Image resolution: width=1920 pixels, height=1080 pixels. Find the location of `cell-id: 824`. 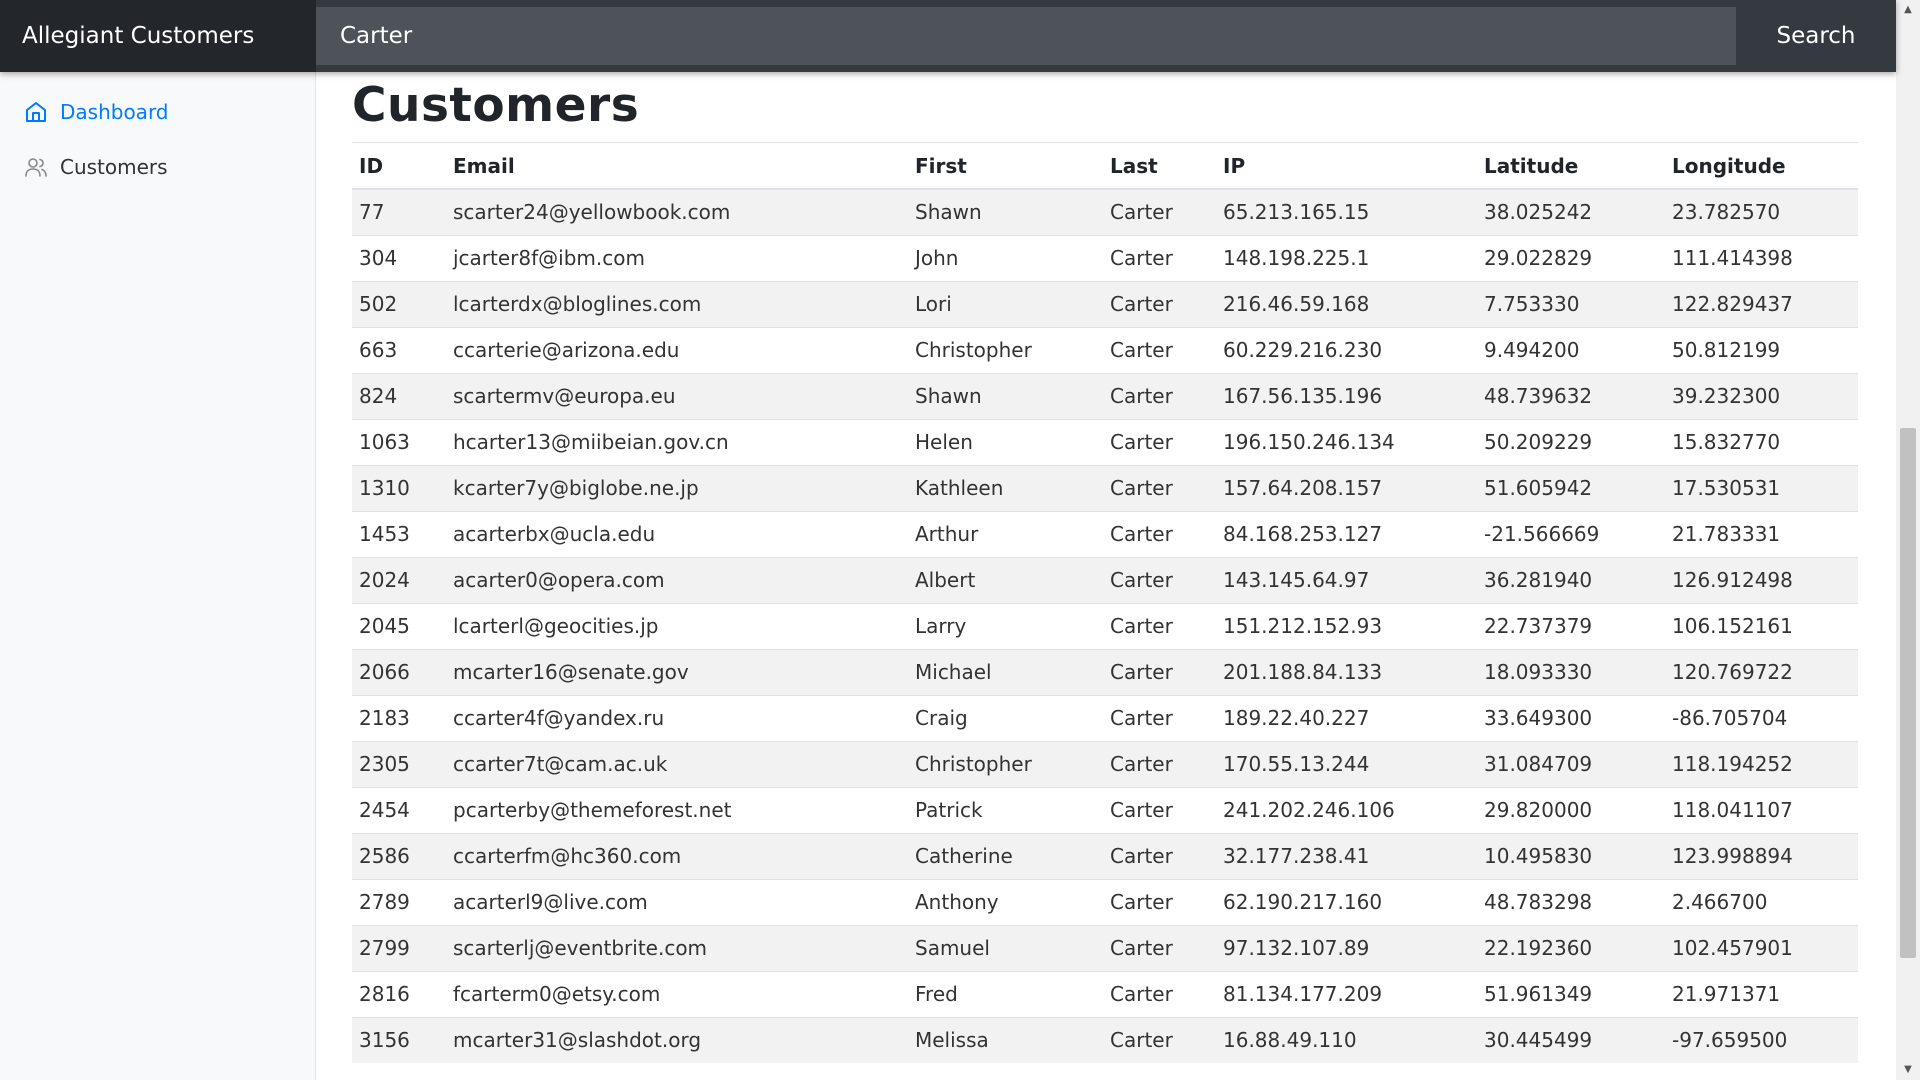

cell-id: 824 is located at coordinates (399, 395).